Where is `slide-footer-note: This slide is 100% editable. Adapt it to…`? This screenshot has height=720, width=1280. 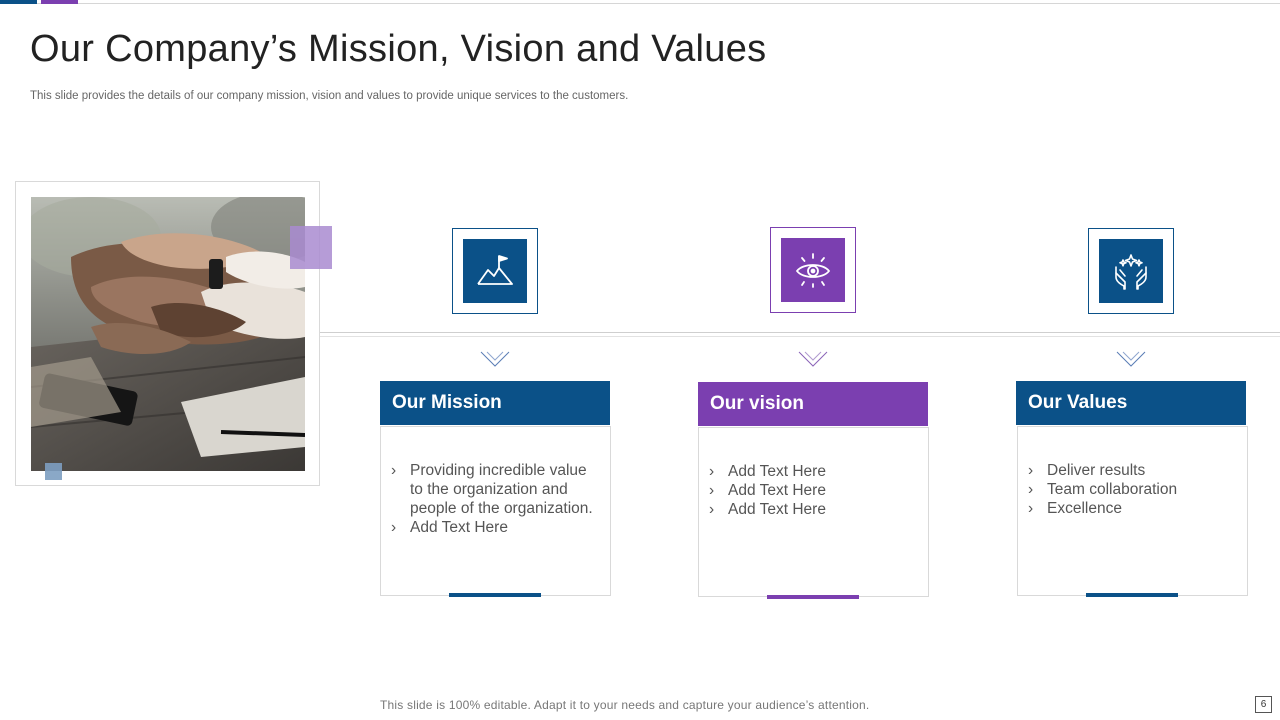
slide-footer-note: This slide is 100% editable. Adapt it to… is located at coordinates (625, 705).